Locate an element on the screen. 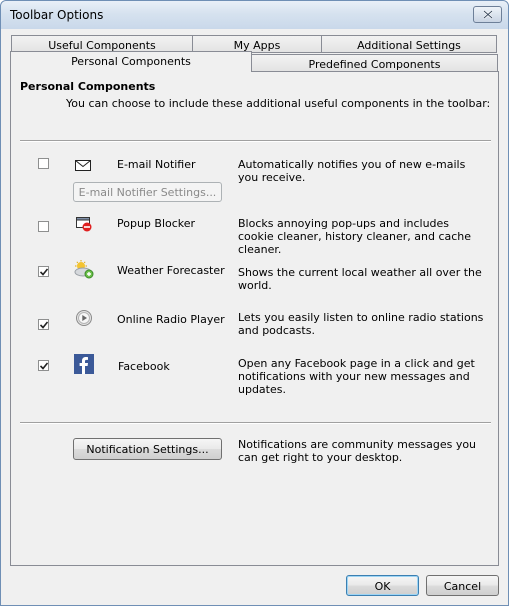 The image size is (509, 606). component-name: Weather Forecaster is located at coordinates (171, 270).